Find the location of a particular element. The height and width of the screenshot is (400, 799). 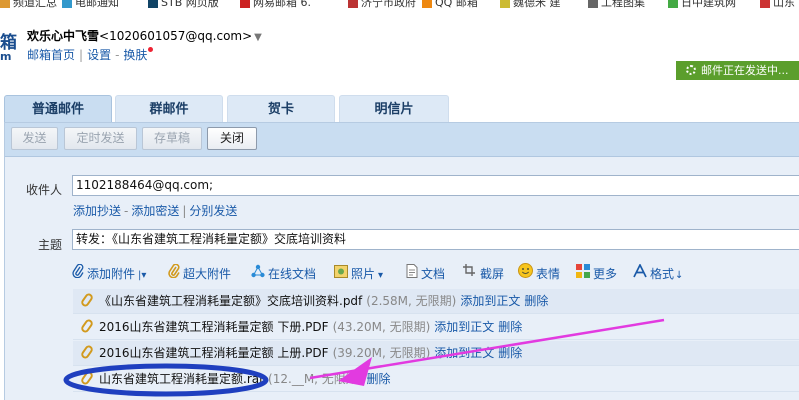

close-button: 关闭 is located at coordinates (232, 138).